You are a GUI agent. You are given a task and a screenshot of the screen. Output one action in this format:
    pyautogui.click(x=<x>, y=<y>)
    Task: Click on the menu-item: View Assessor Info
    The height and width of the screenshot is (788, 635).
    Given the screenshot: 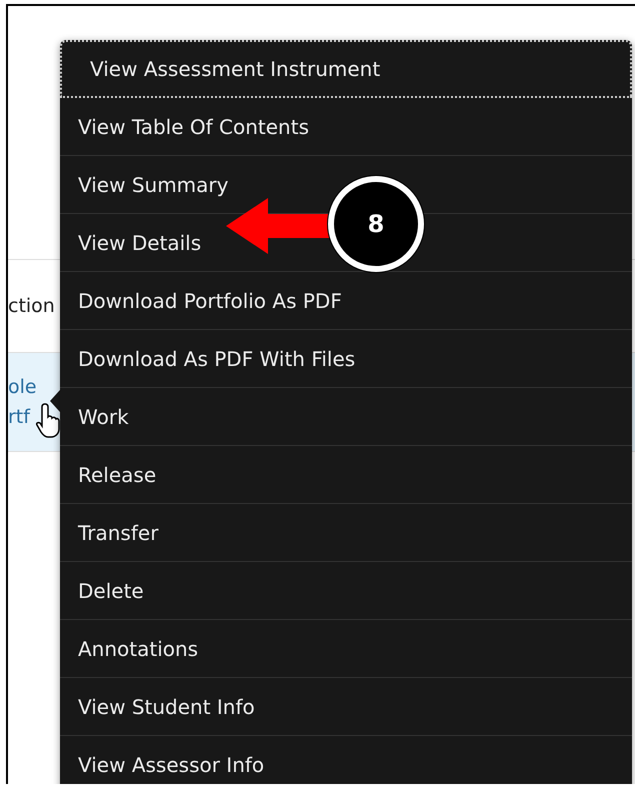 What is the action you would take?
    pyautogui.click(x=346, y=760)
    